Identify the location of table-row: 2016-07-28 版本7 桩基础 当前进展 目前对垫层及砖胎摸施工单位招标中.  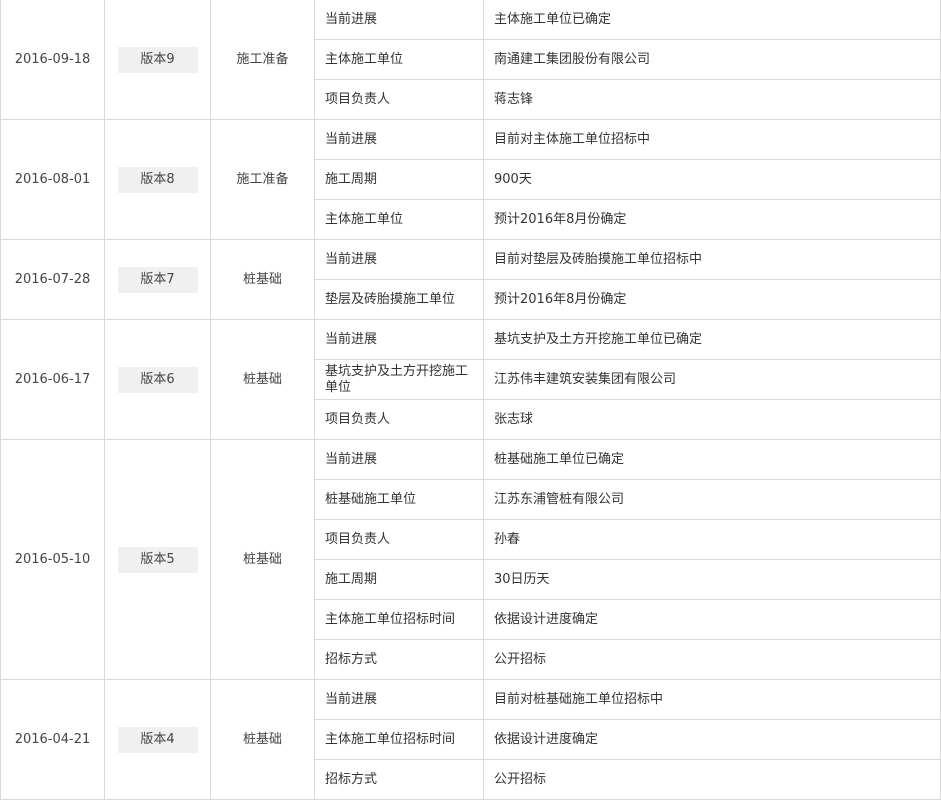
(470, 279).